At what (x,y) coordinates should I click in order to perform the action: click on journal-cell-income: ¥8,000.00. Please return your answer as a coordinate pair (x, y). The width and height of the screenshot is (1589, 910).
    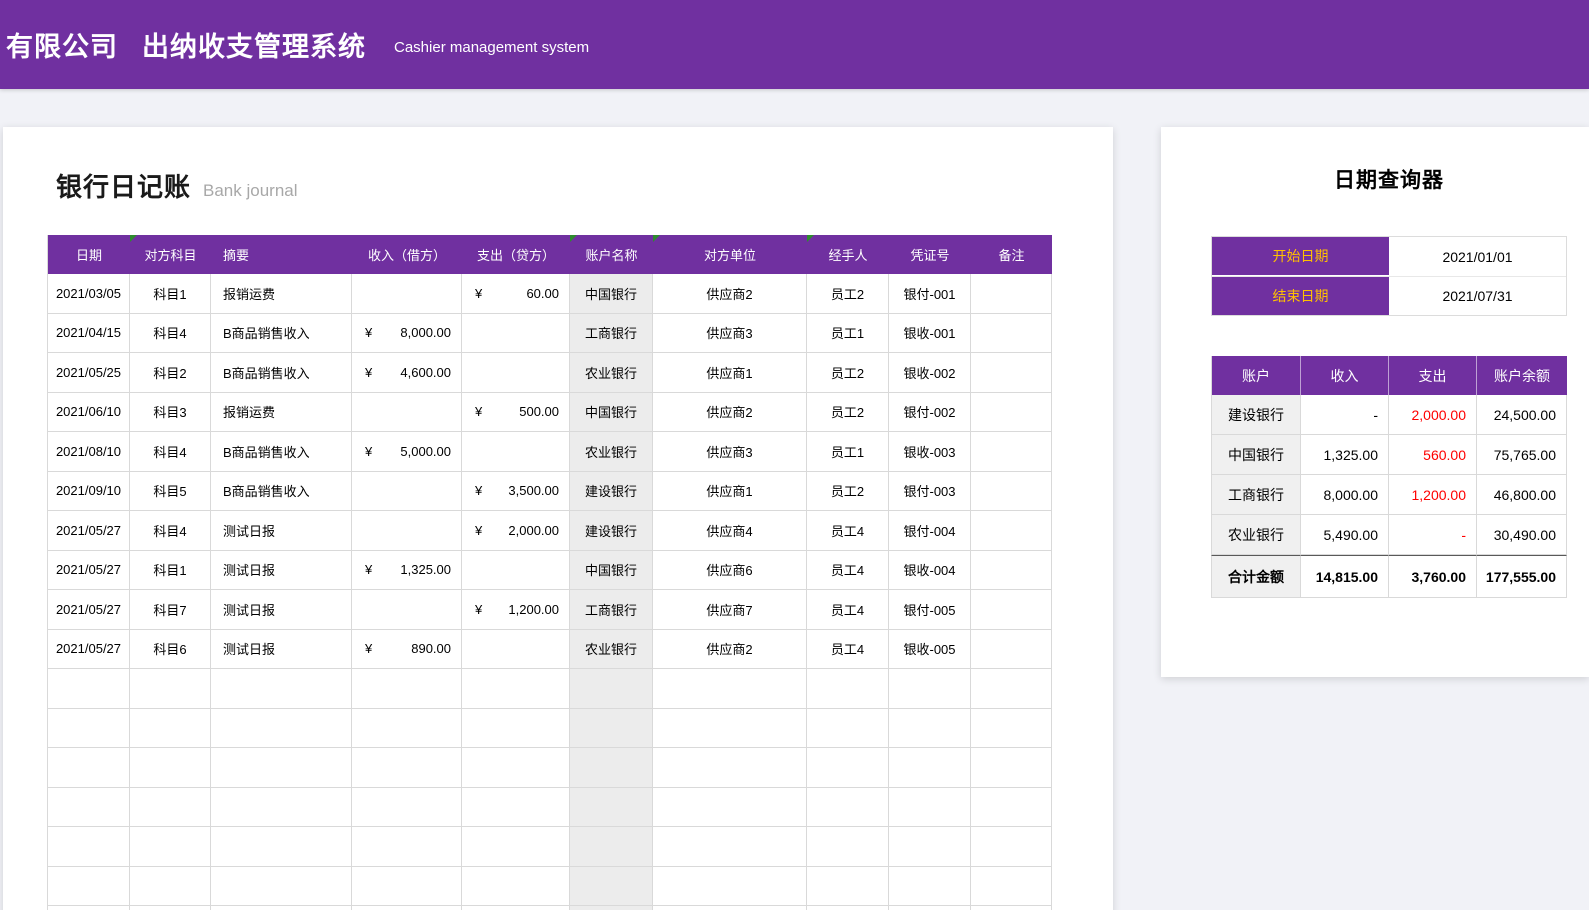
    Looking at the image, I should click on (407, 333).